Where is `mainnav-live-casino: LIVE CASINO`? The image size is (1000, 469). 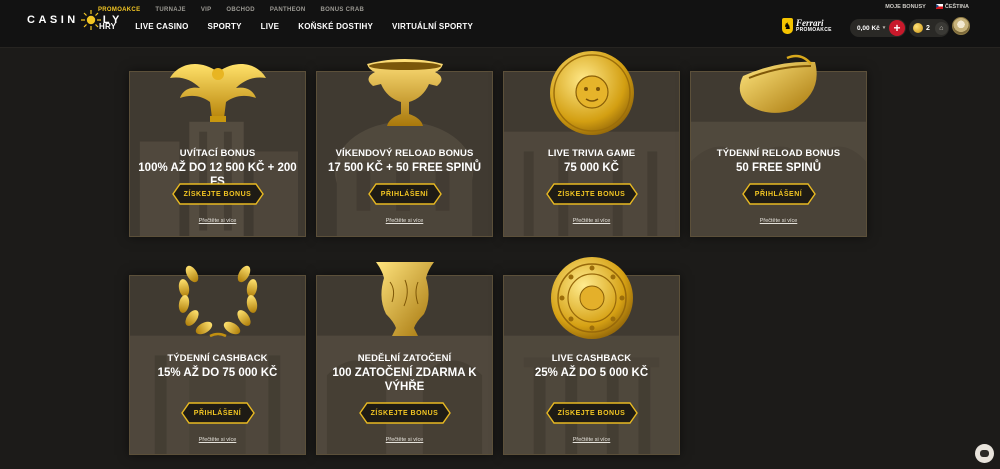
mainnav-live-casino: LIVE CASINO is located at coordinates (161, 26).